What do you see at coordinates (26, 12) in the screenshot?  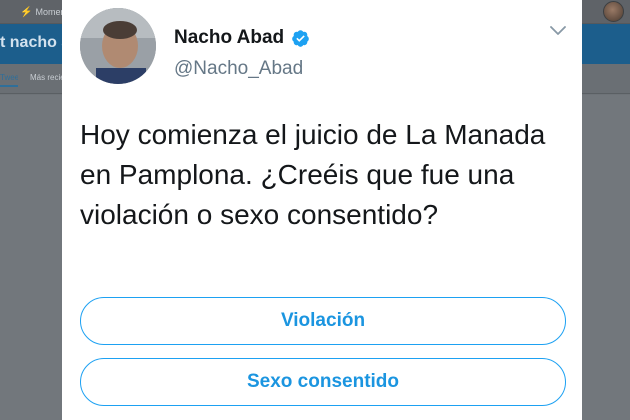 I see `bolt-icon: ⚡` at bounding box center [26, 12].